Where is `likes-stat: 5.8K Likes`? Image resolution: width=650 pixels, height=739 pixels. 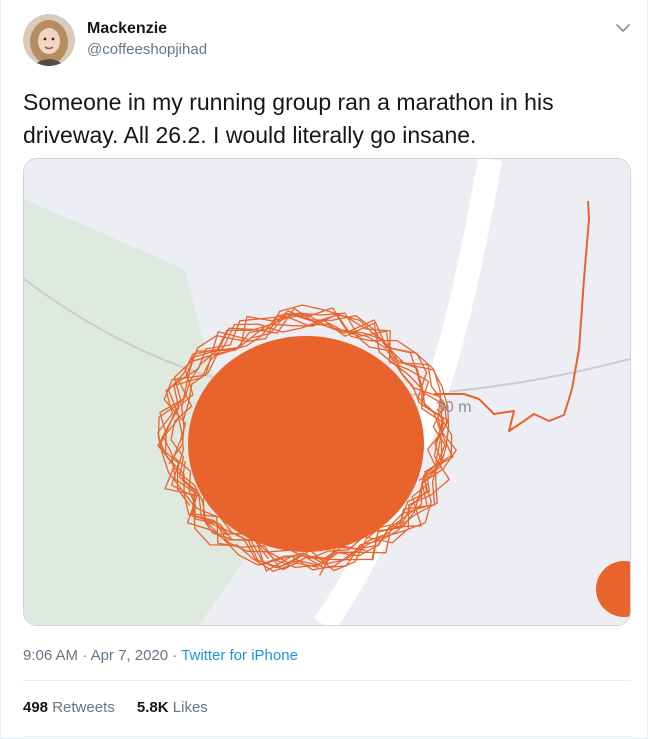
likes-stat: 5.8K Likes is located at coordinates (172, 707).